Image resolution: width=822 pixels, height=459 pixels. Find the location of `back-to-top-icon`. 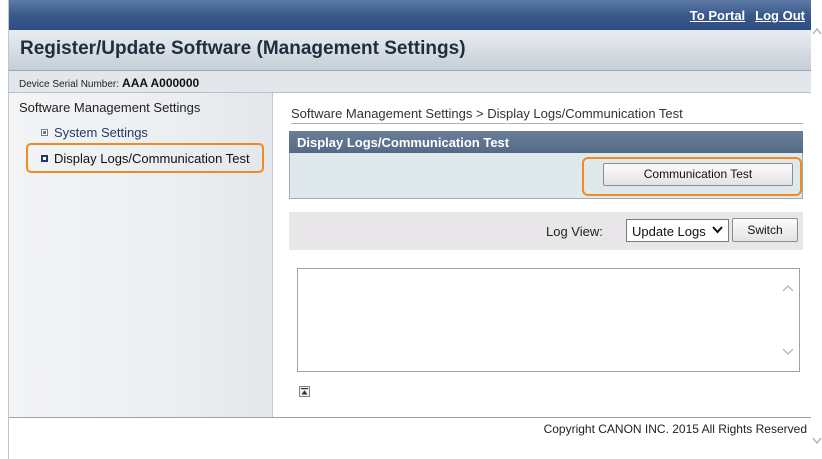

back-to-top-icon is located at coordinates (304, 391).